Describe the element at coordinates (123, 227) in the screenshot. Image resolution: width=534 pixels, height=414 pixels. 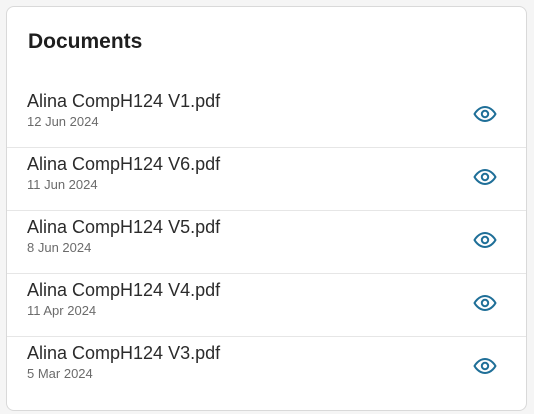
I see `document-name: Alina CompH124 V5.pdf` at that location.